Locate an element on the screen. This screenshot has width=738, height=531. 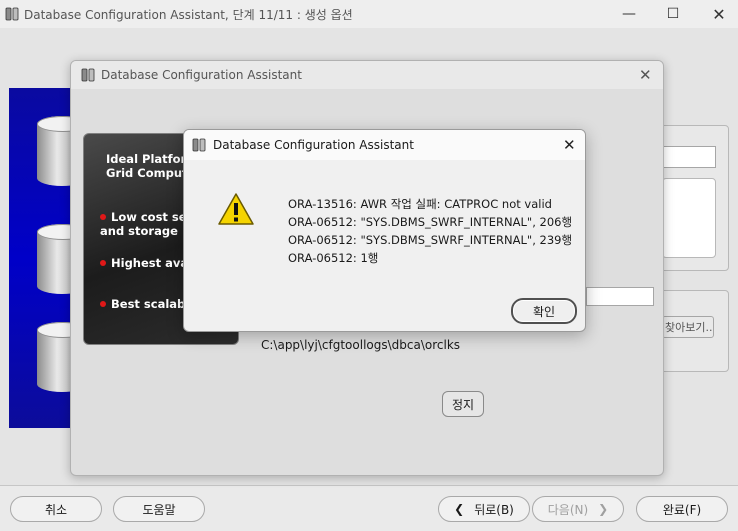
error-message-line: ORA-06512: 1행 is located at coordinates (333, 258).